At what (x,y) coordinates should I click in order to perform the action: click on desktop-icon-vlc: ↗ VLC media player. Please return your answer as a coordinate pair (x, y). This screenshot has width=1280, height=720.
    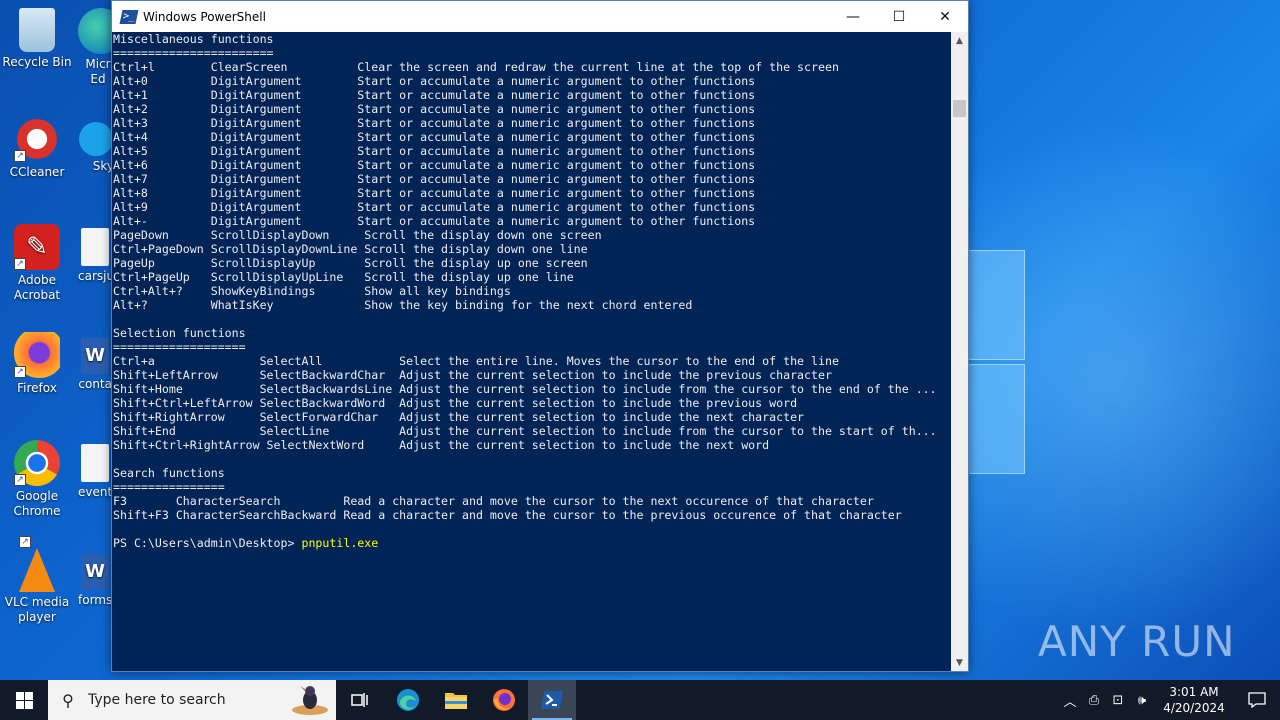
    Looking at the image, I should click on (37, 580).